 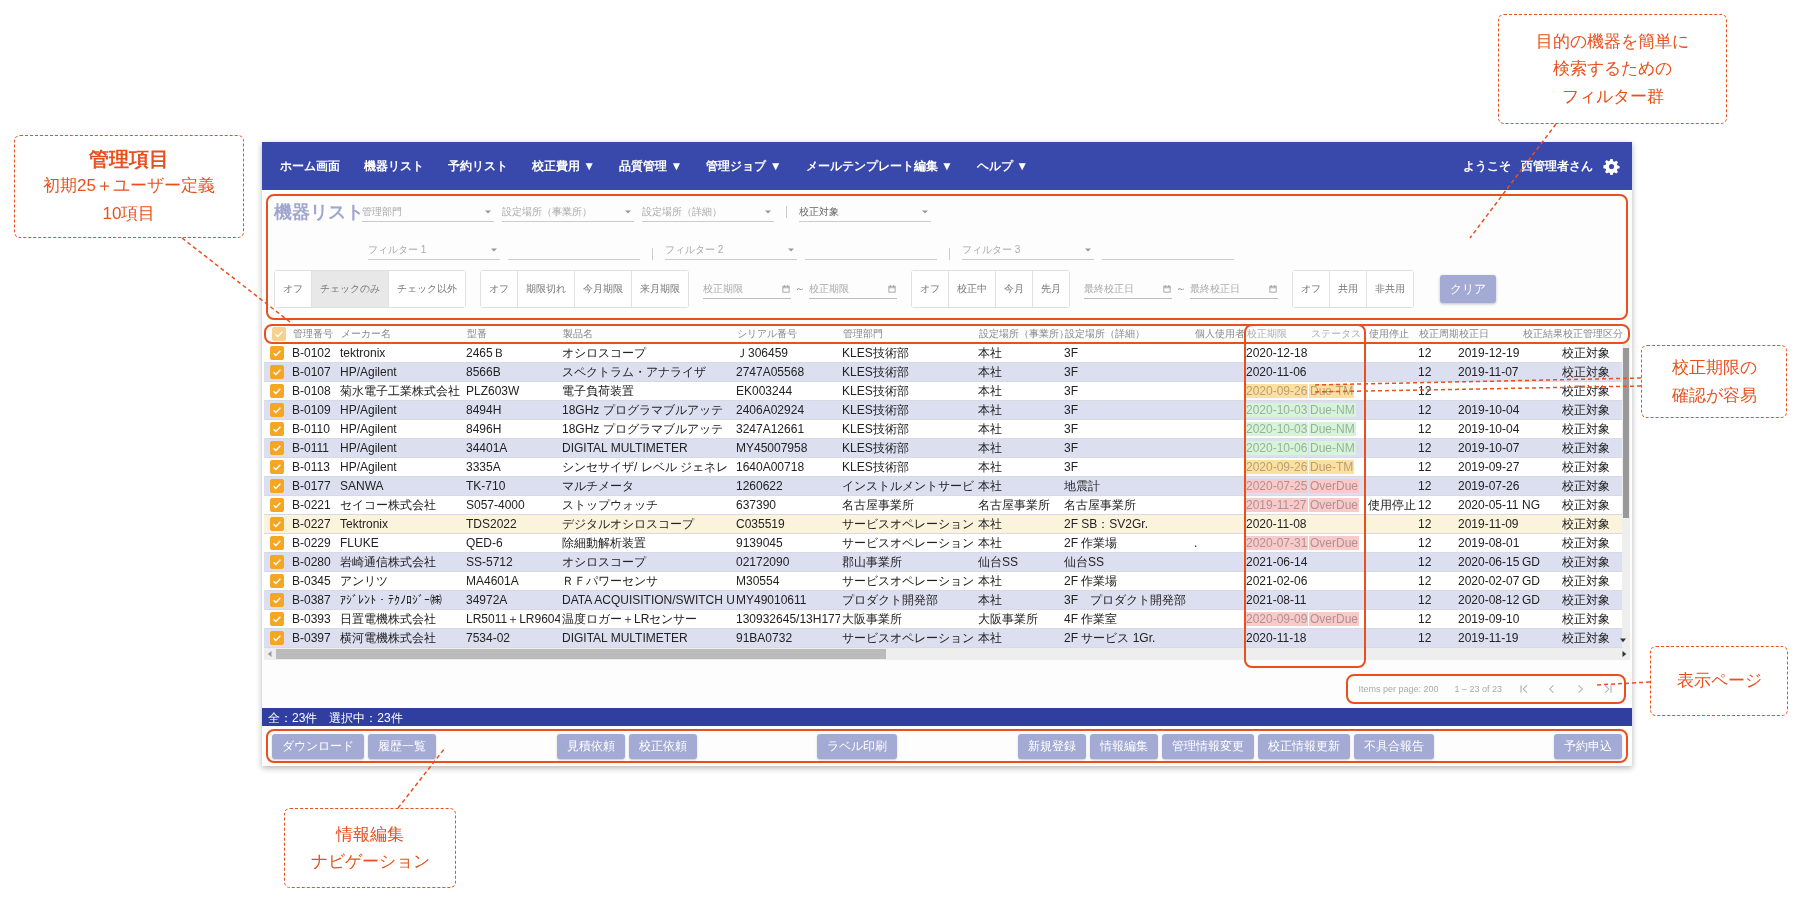 What do you see at coordinates (1050, 289) in the screenshot?
I see `toggle-option: 先月` at bounding box center [1050, 289].